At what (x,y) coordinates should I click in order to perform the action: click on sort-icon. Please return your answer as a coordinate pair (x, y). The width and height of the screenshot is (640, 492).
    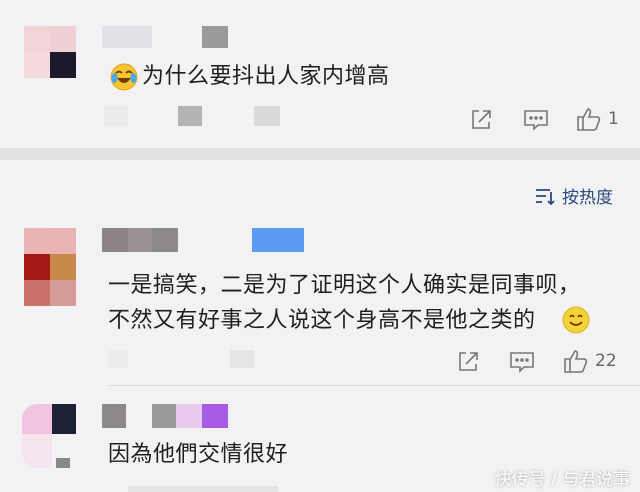
    Looking at the image, I should click on (545, 196).